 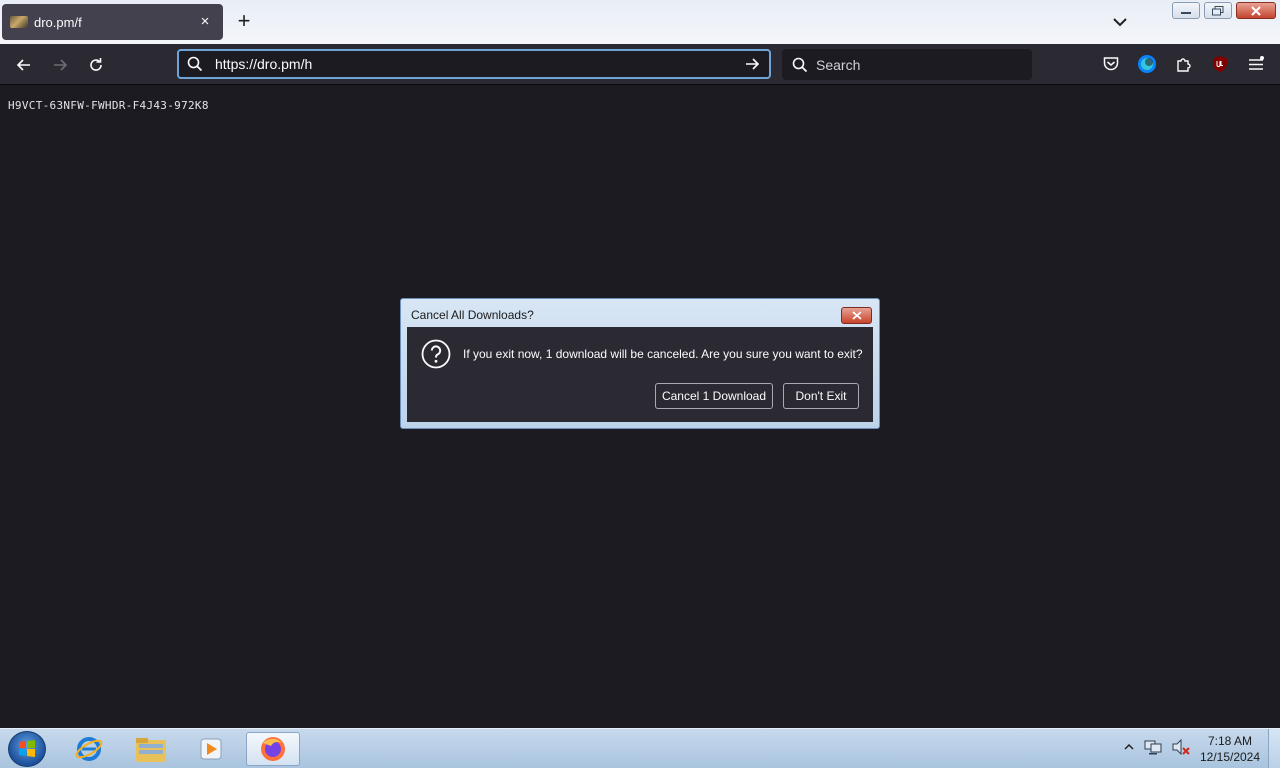 What do you see at coordinates (821, 396) in the screenshot?
I see `dont-exit-button: Don't Exit` at bounding box center [821, 396].